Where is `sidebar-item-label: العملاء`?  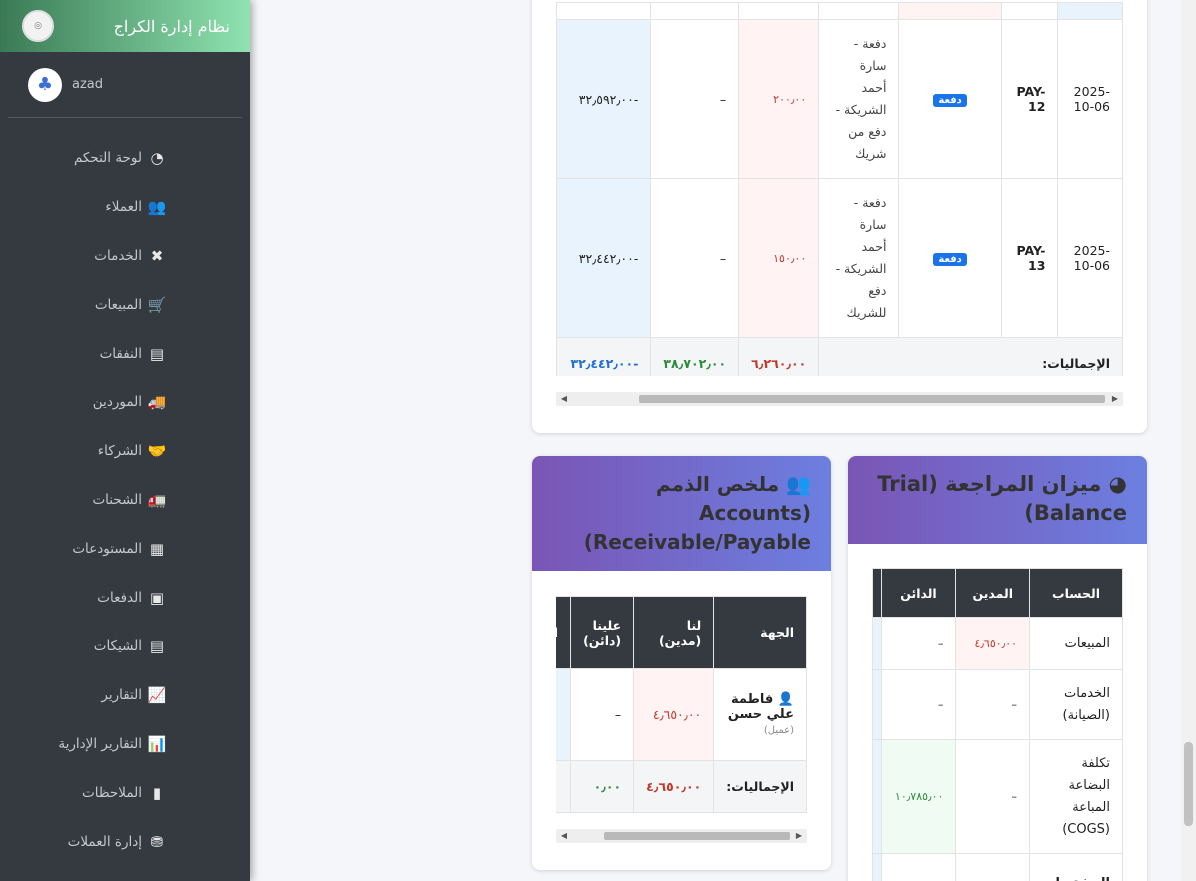
sidebar-item-label: العملاء is located at coordinates (123, 207).